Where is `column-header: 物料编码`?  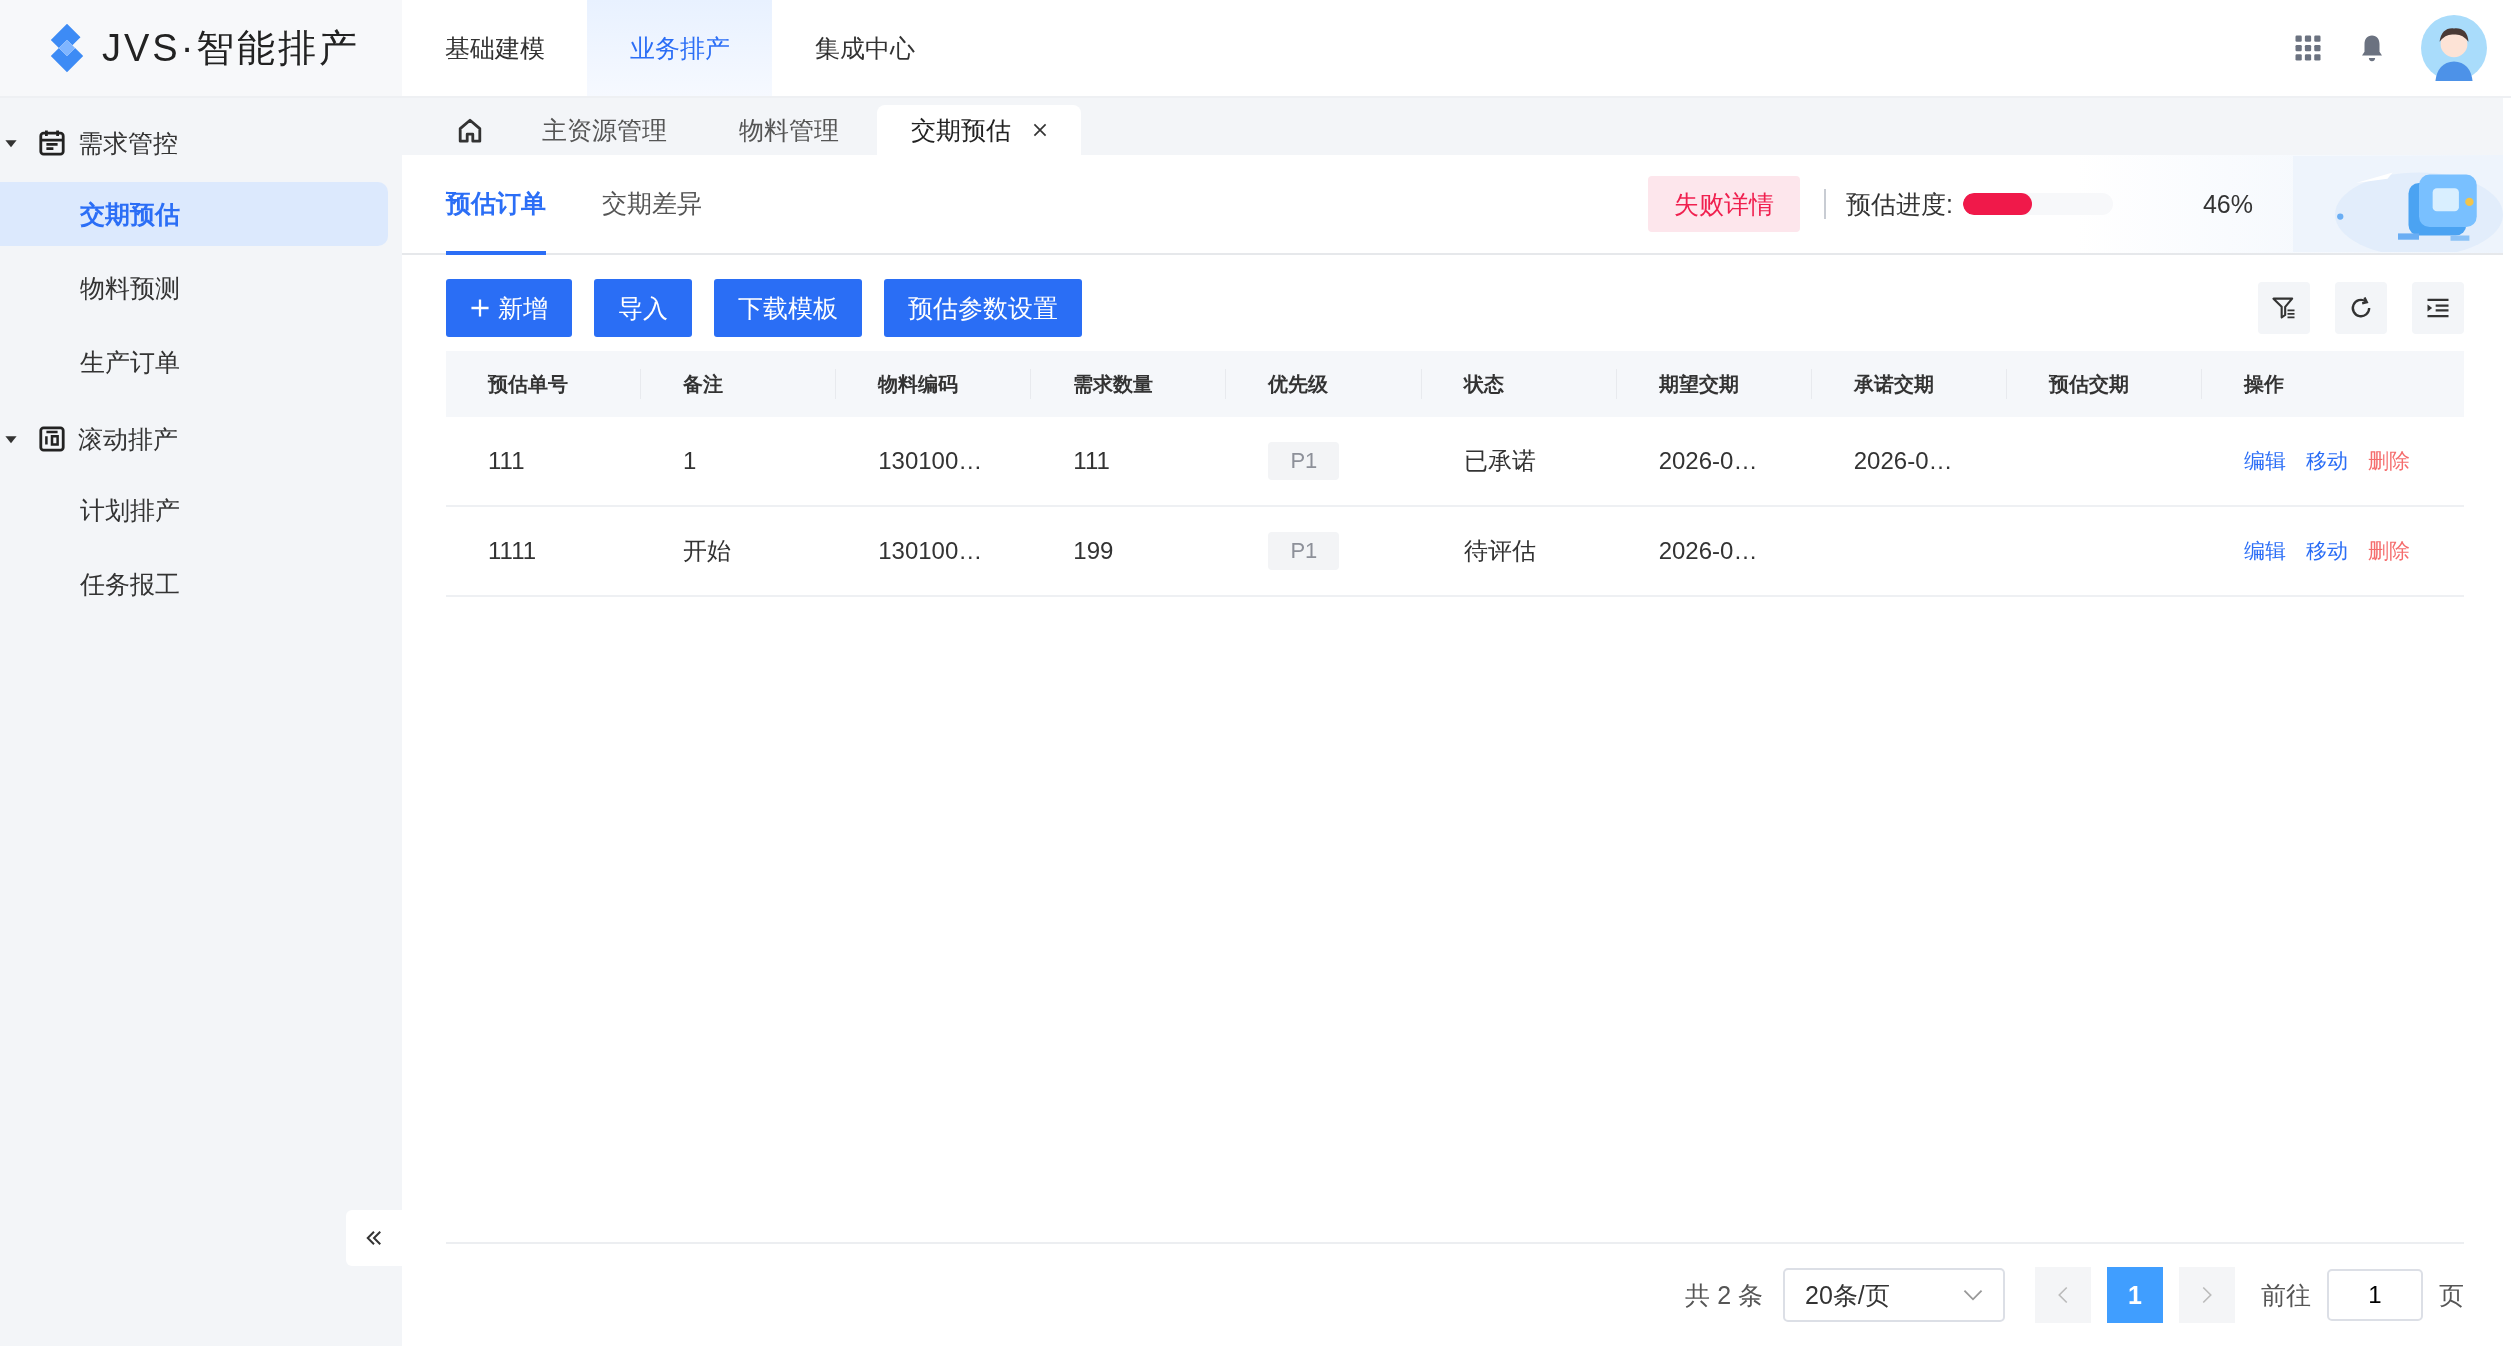 column-header: 物料编码 is located at coordinates (934, 384).